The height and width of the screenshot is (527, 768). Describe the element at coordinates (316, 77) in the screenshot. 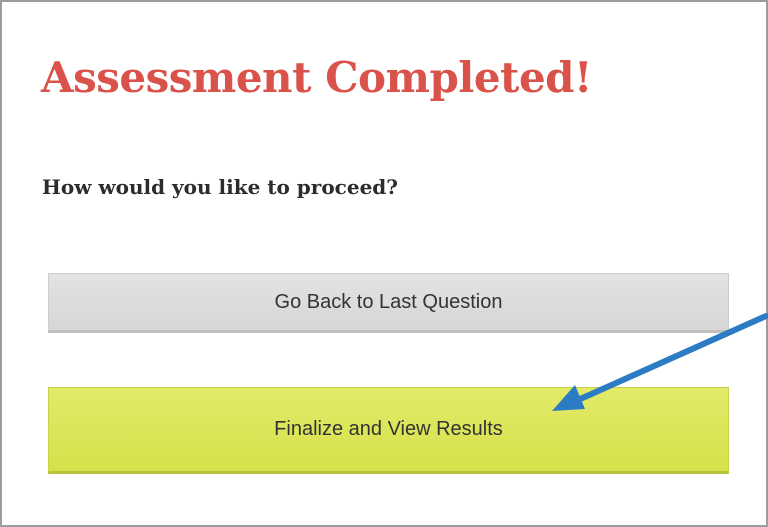

I see `page-title: Assessment Completed!` at that location.